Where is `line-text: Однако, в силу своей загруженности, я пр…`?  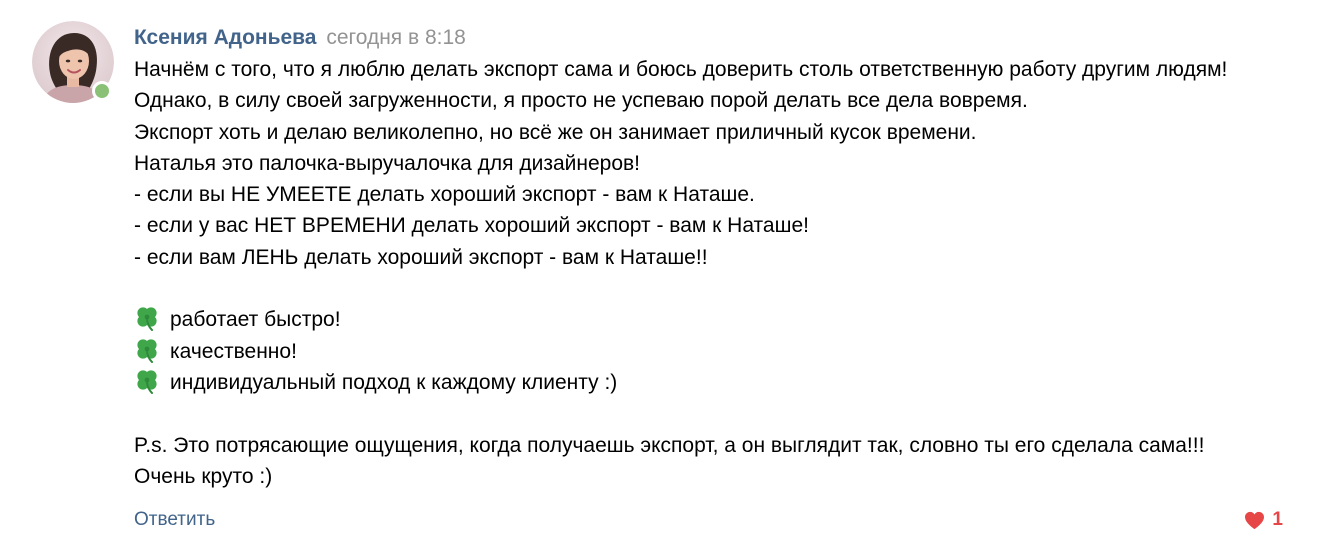 line-text: Однако, в силу своей загруженности, я пр… is located at coordinates (581, 101).